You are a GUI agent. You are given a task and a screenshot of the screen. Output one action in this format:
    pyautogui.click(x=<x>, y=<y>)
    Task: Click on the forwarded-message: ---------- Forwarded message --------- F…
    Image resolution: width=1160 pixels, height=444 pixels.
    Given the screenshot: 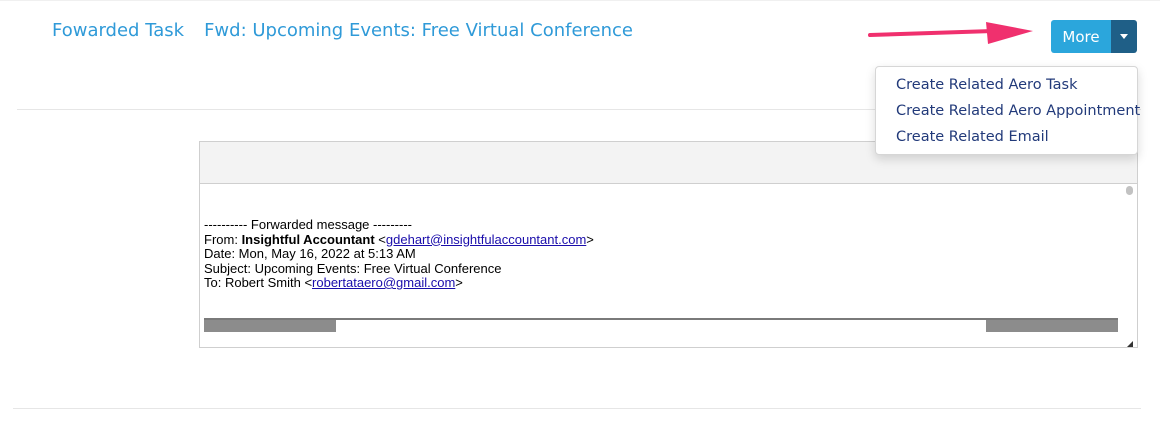 What is the action you would take?
    pyautogui.click(x=399, y=254)
    